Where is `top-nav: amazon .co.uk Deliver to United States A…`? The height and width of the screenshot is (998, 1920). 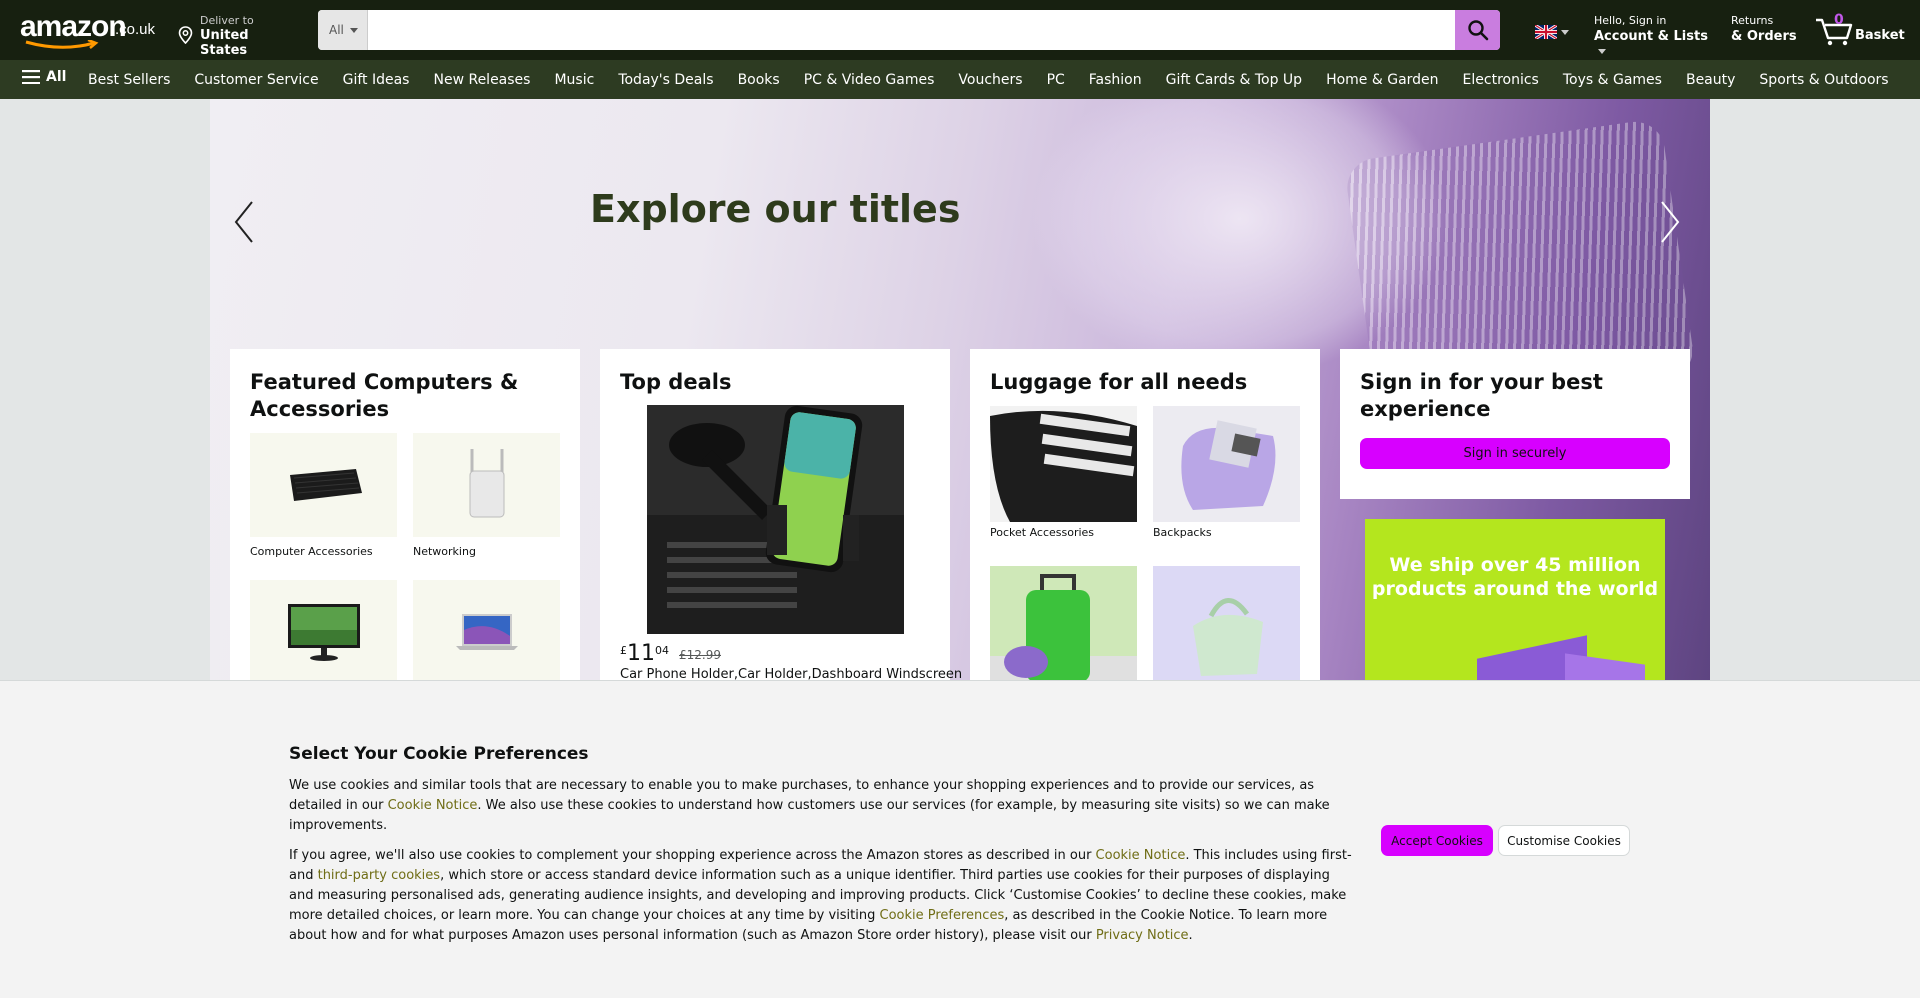
top-nav: amazon .co.uk Deliver to United States A… is located at coordinates (960, 30).